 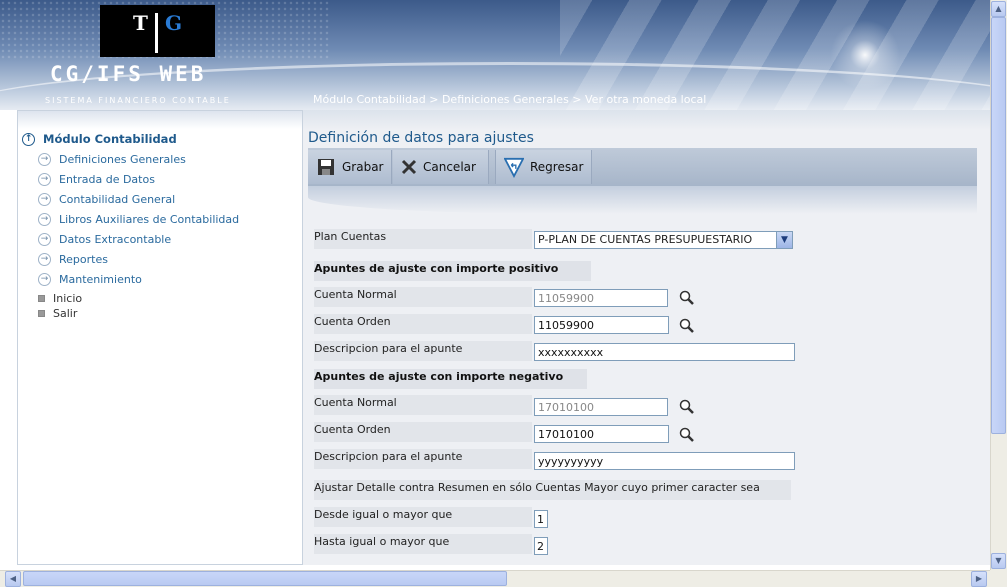 What do you see at coordinates (998, 9) in the screenshot?
I see `scroll-up-button: ▲` at bounding box center [998, 9].